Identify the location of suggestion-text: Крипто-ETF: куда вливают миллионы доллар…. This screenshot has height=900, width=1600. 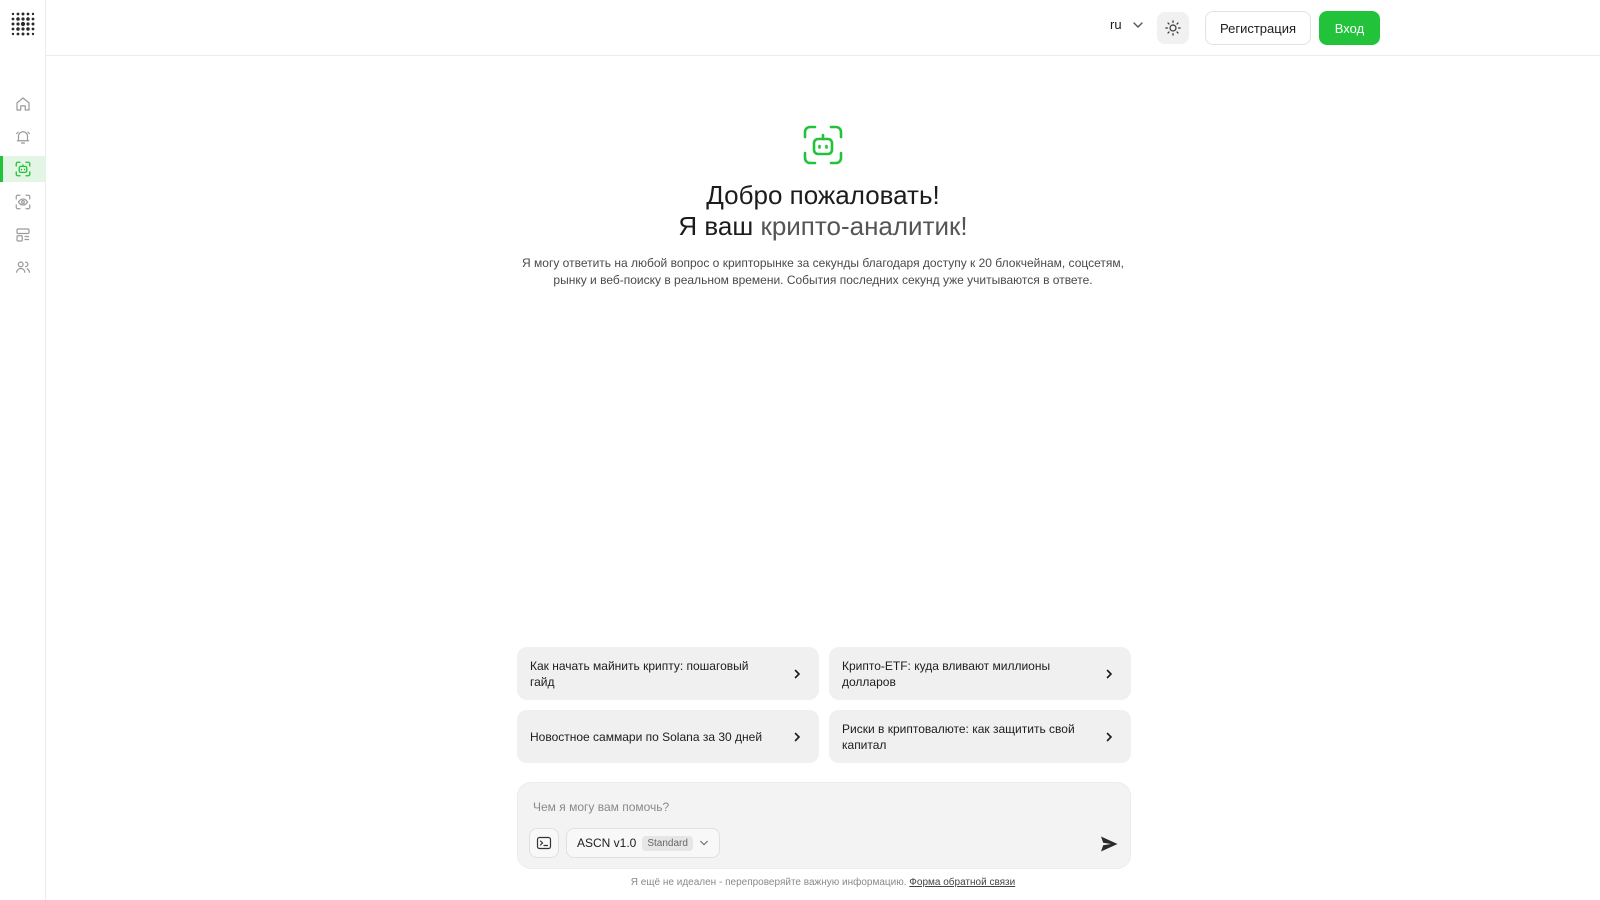
(946, 673).